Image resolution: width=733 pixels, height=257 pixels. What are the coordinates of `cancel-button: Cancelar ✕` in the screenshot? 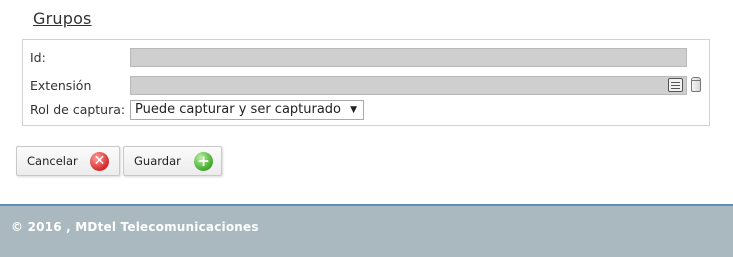 It's located at (68, 161).